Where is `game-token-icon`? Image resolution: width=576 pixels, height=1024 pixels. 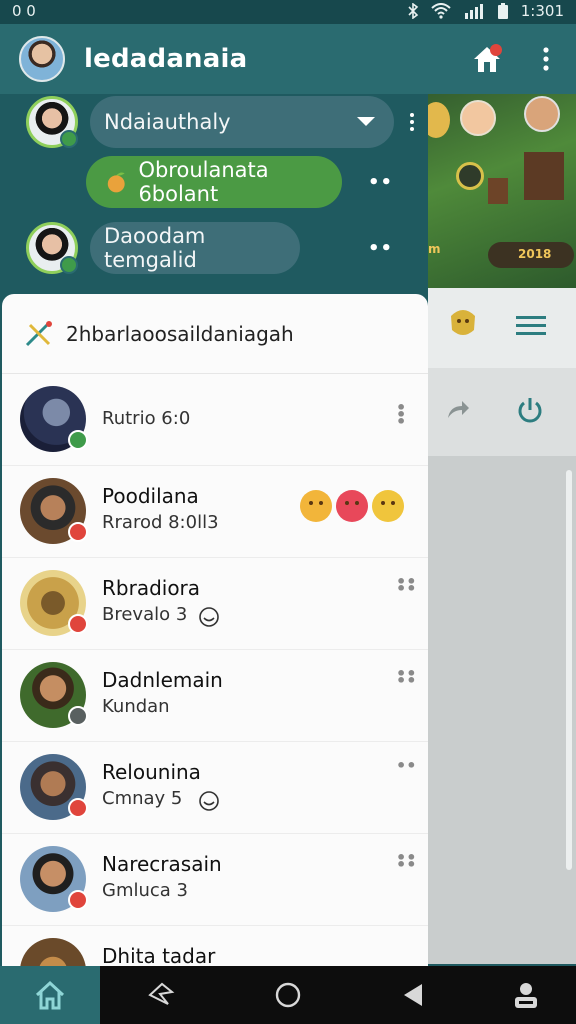 game-token-icon is located at coordinates (470, 176).